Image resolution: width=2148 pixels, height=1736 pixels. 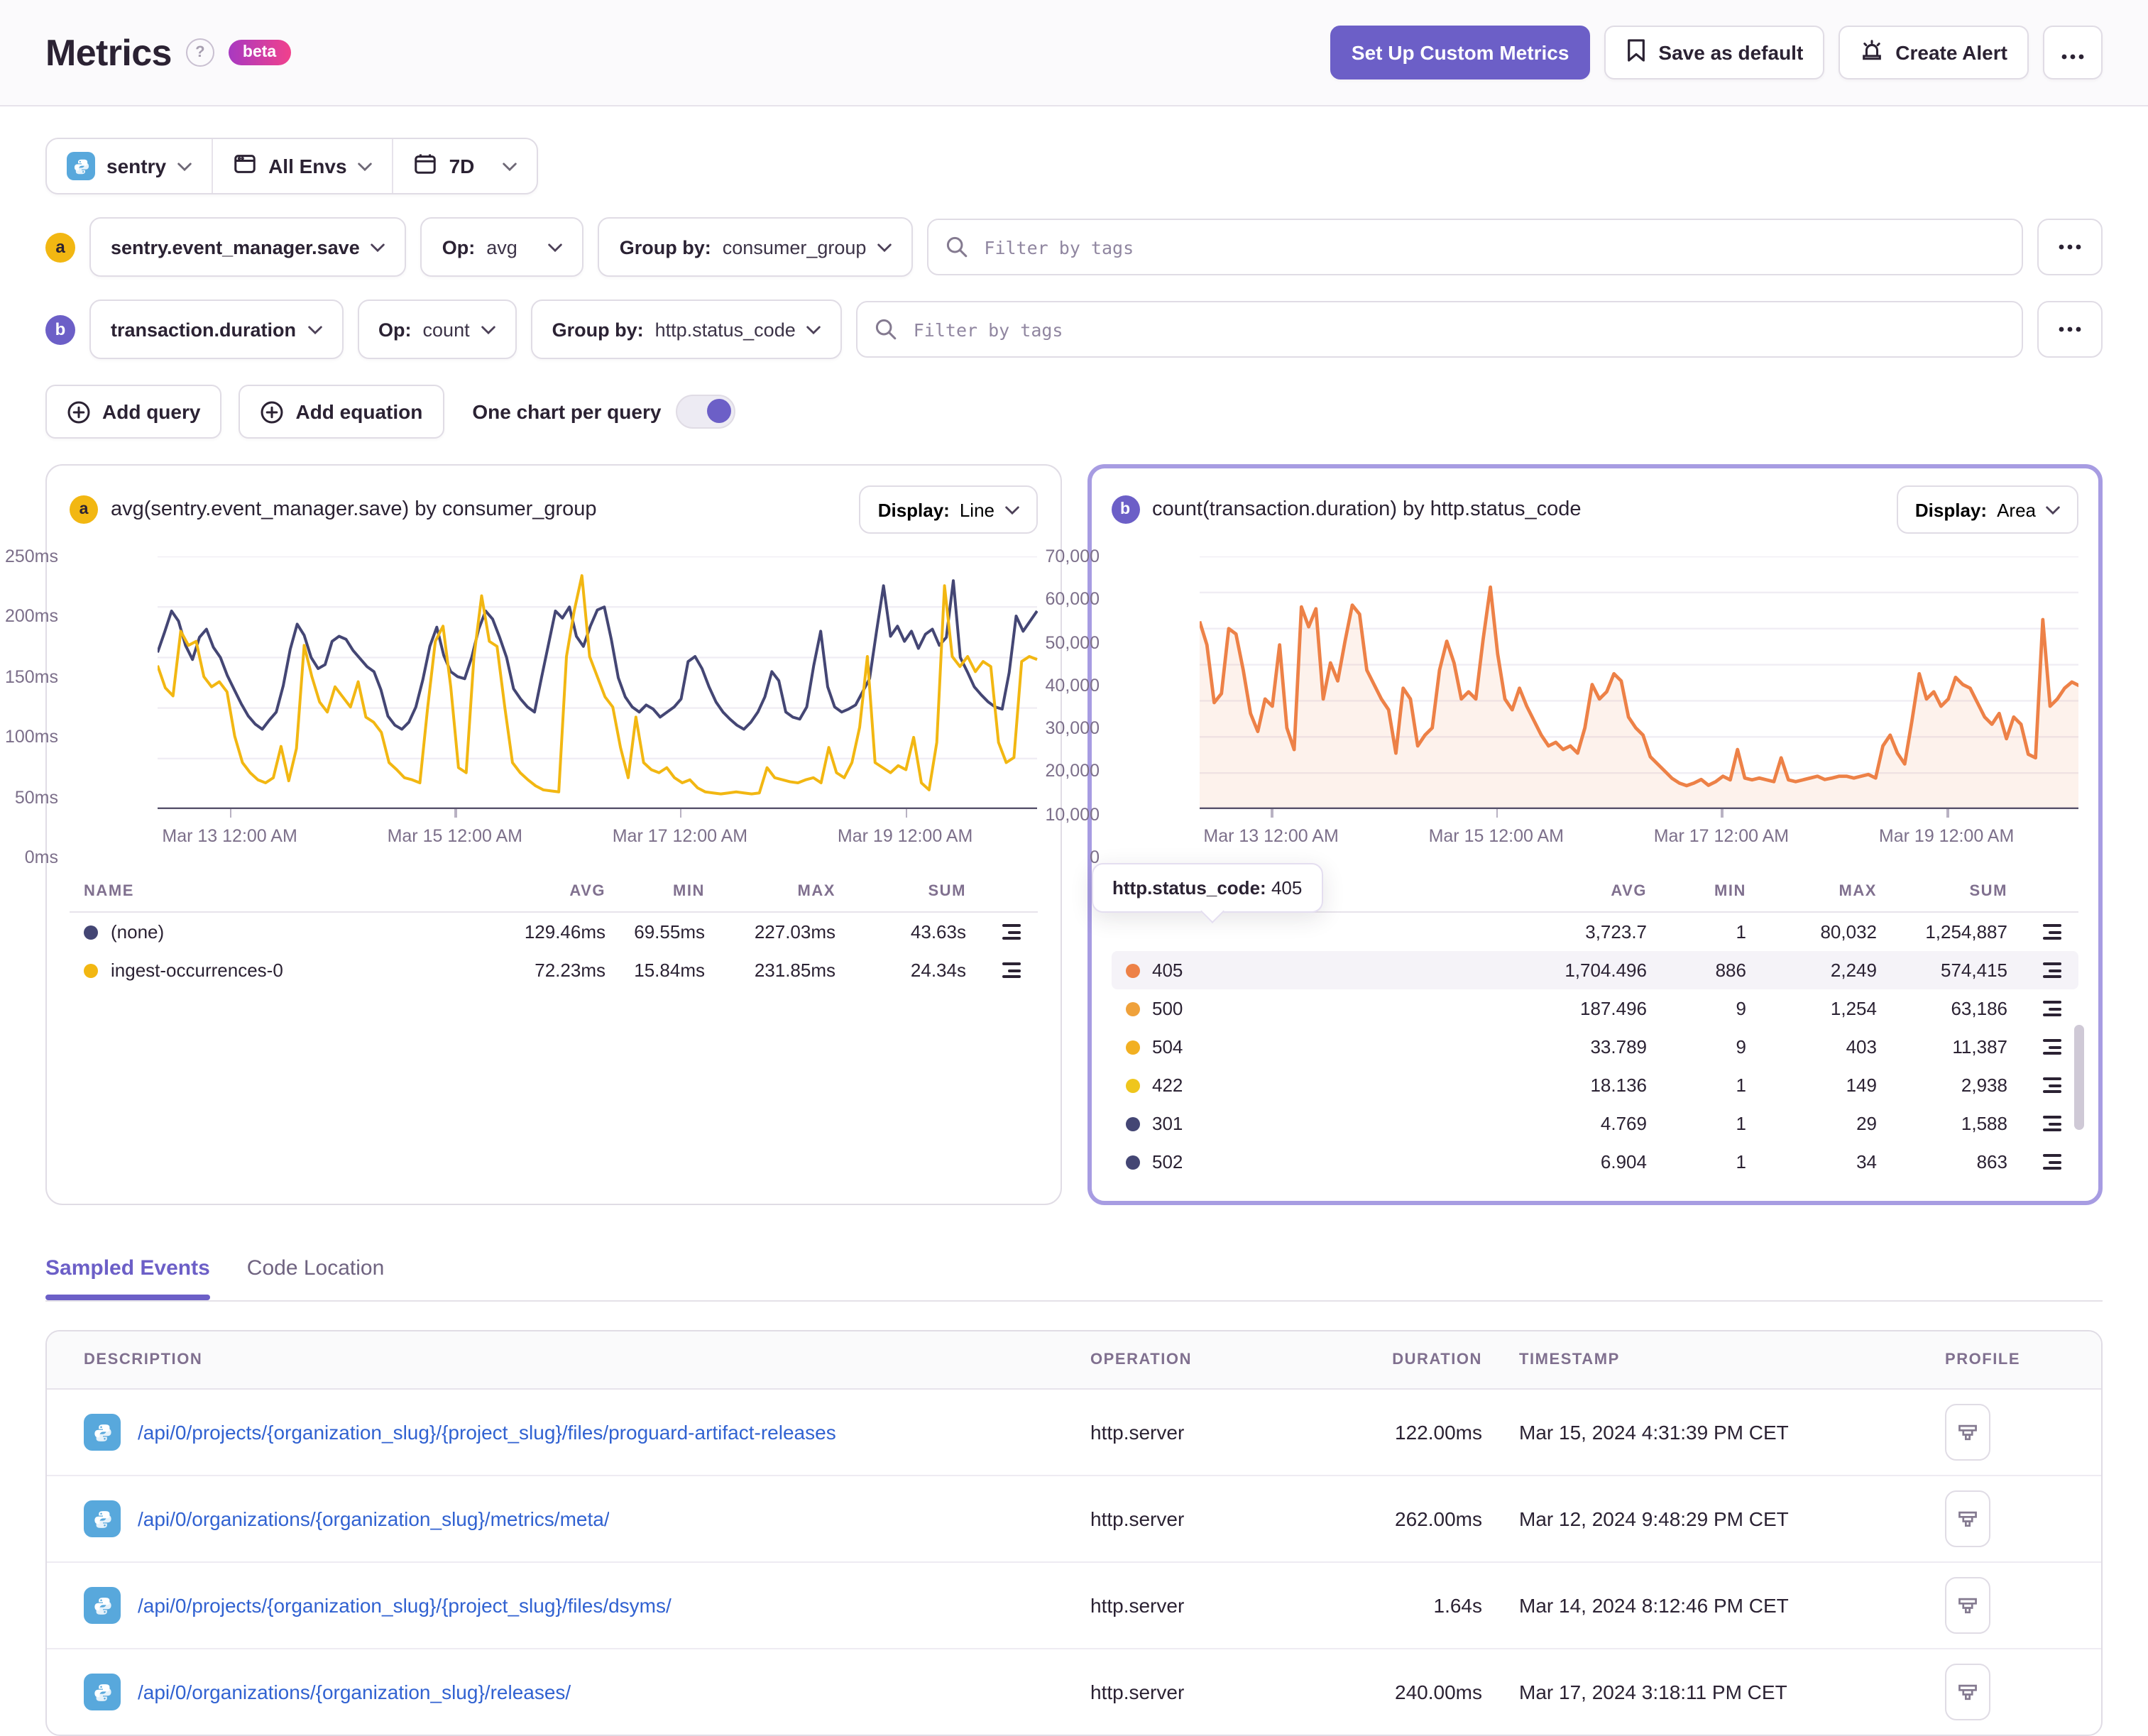 I want to click on search-icon, so click(x=886, y=329).